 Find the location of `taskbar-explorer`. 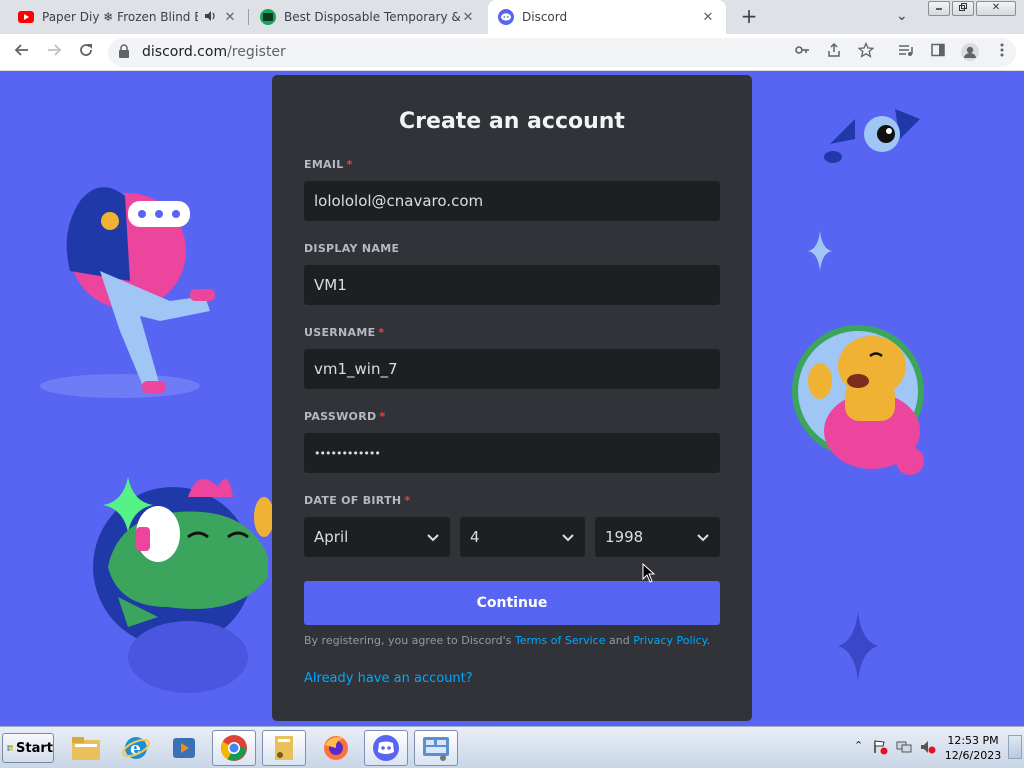

taskbar-explorer is located at coordinates (86, 748).